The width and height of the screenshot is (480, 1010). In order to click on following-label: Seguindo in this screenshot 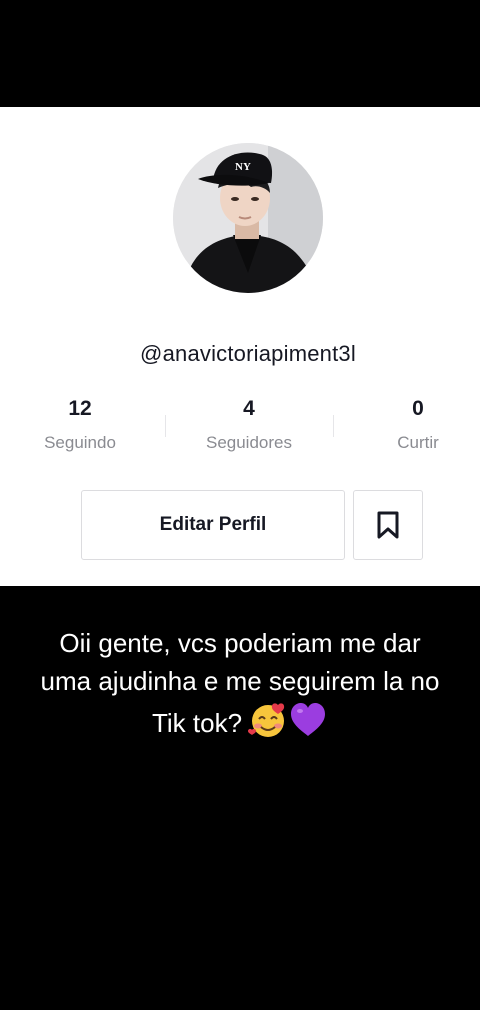, I will do `click(80, 442)`.